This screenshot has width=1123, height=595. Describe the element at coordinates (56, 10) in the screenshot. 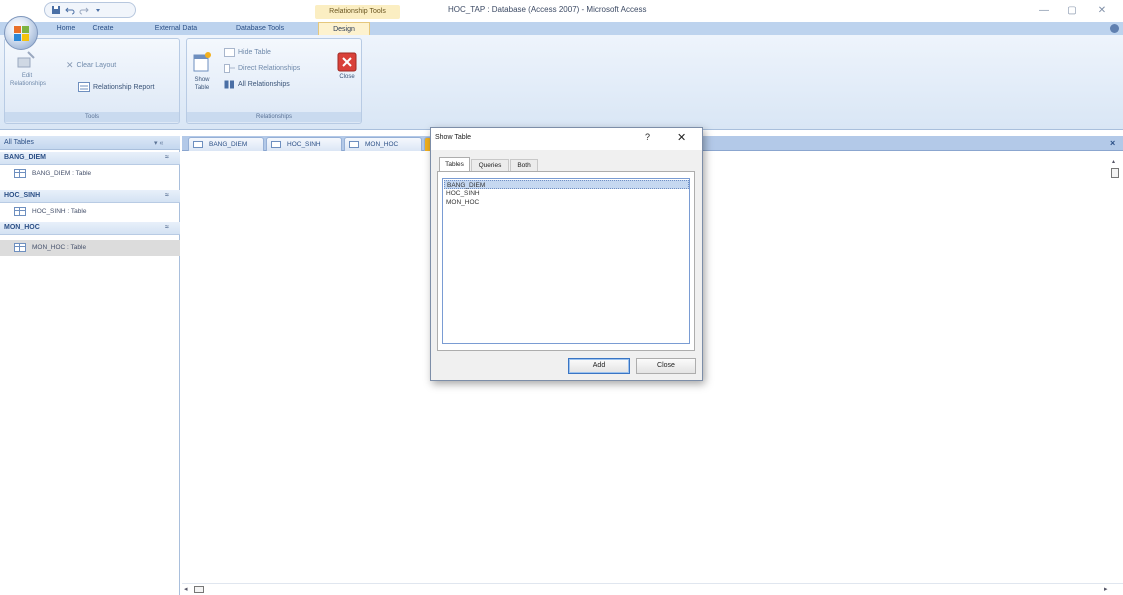

I see `save-icon` at that location.